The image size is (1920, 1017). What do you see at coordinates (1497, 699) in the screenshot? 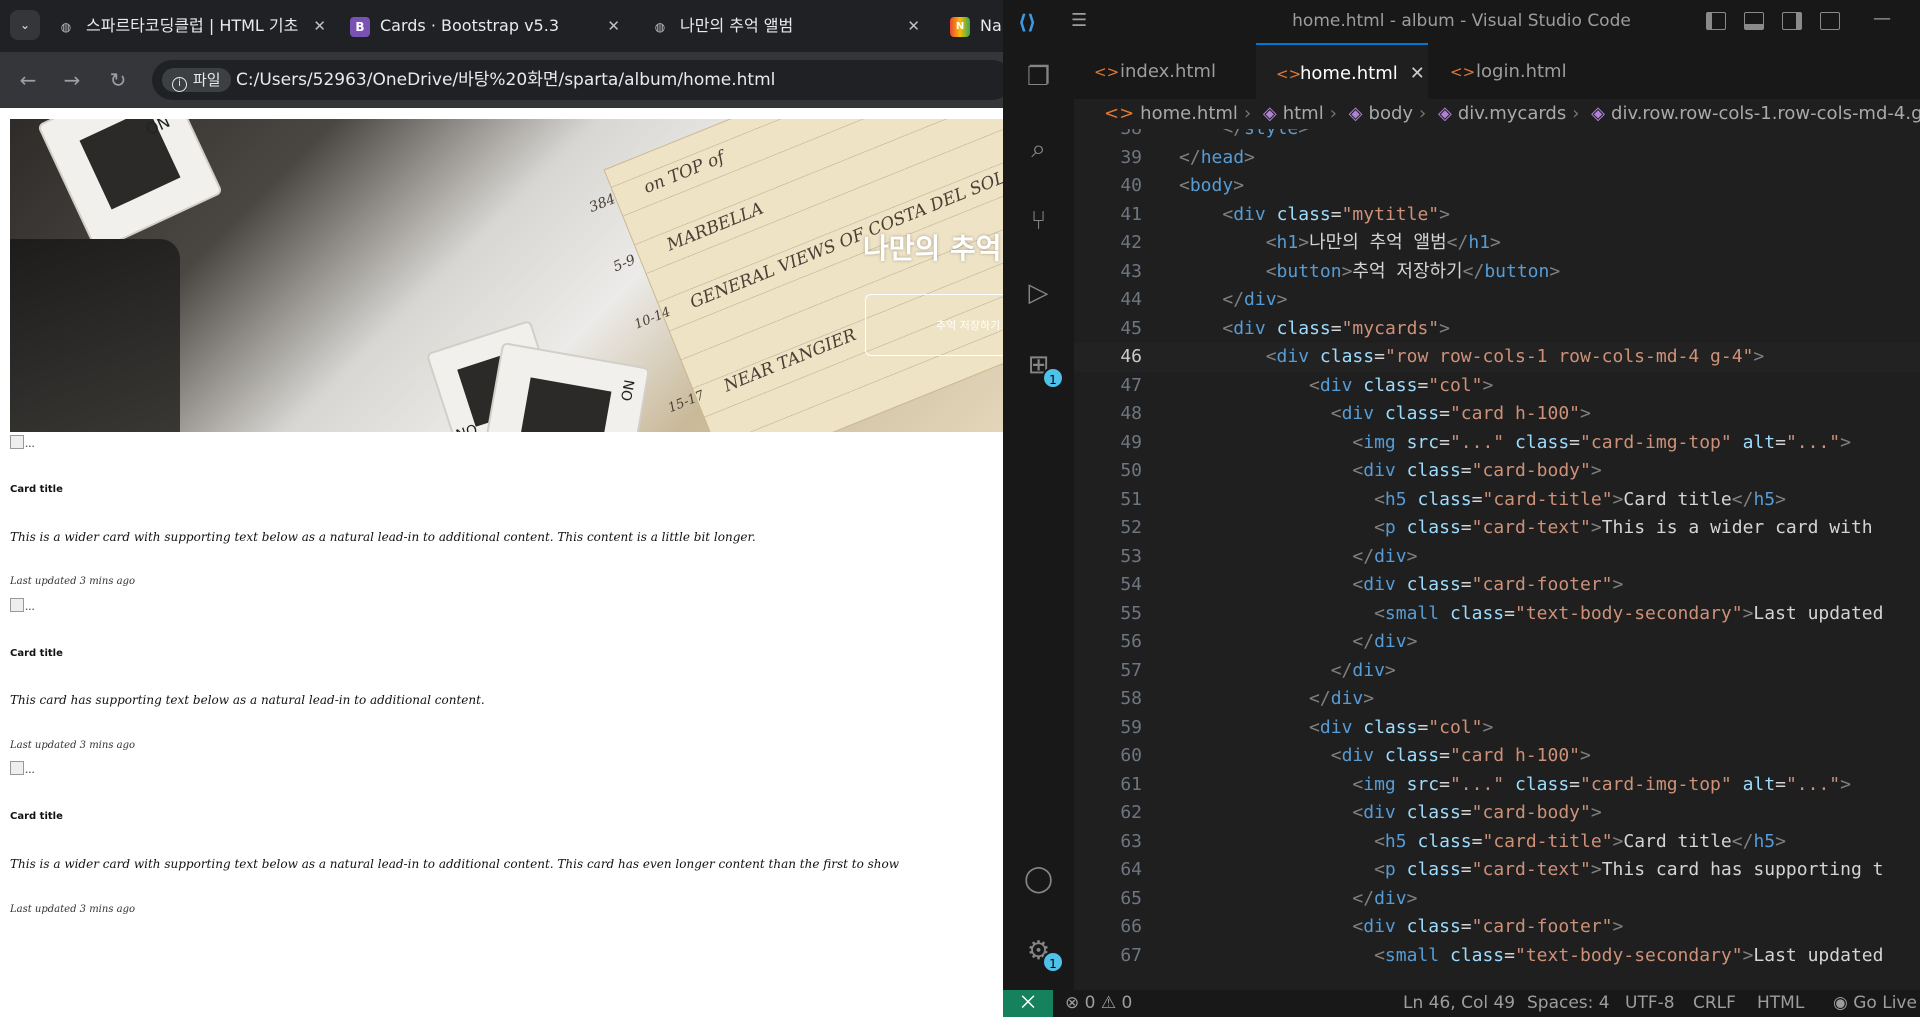
I see `code-line: 58 </div>` at bounding box center [1497, 699].